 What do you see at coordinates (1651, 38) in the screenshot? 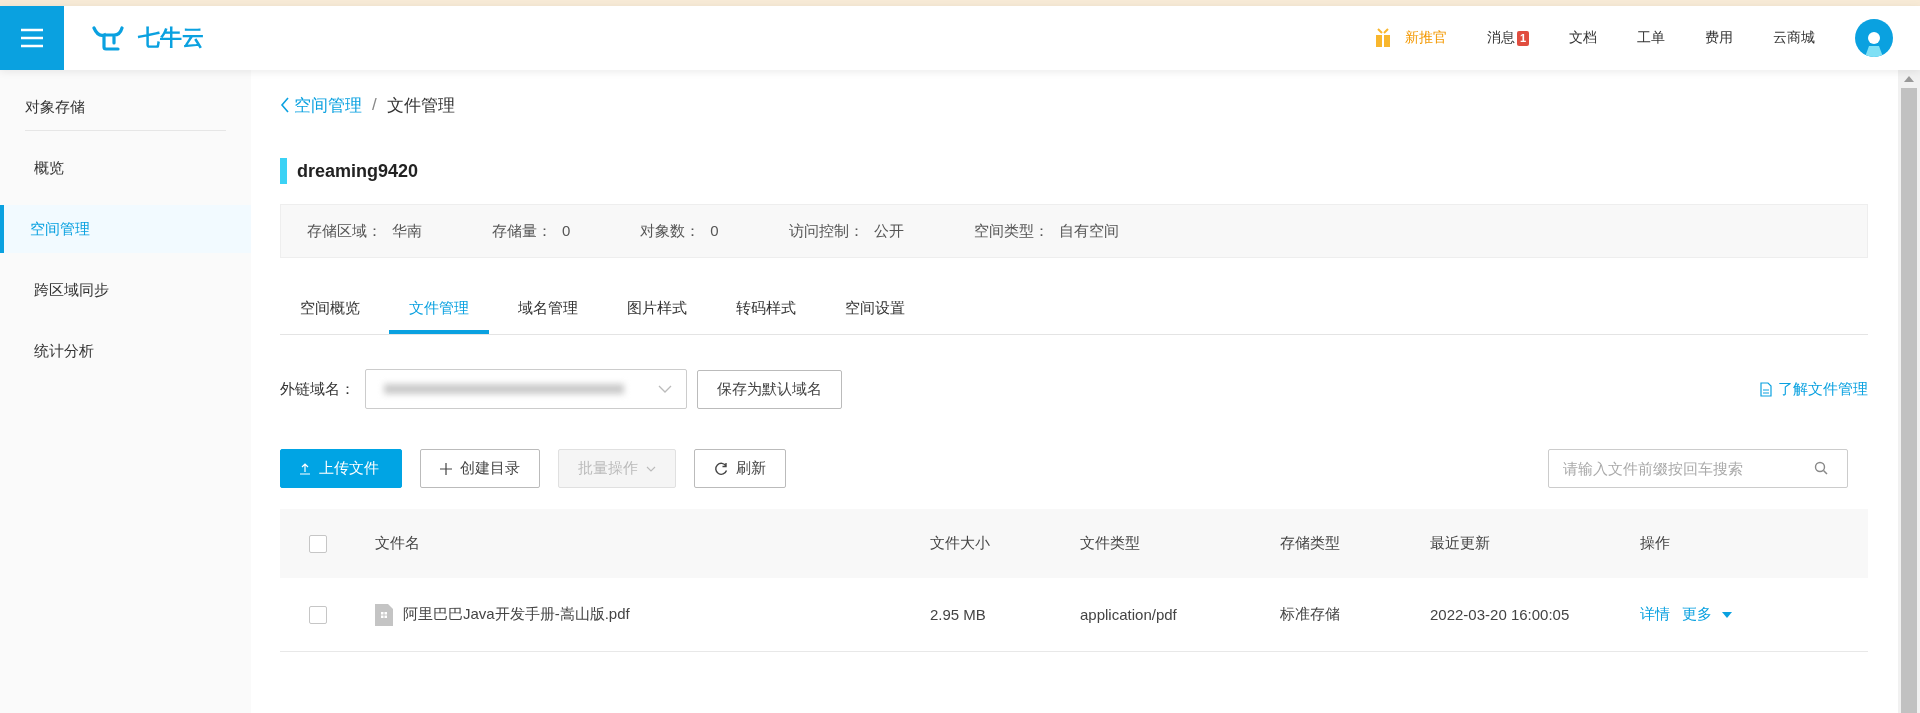
I see `nav-link: 工单` at bounding box center [1651, 38].